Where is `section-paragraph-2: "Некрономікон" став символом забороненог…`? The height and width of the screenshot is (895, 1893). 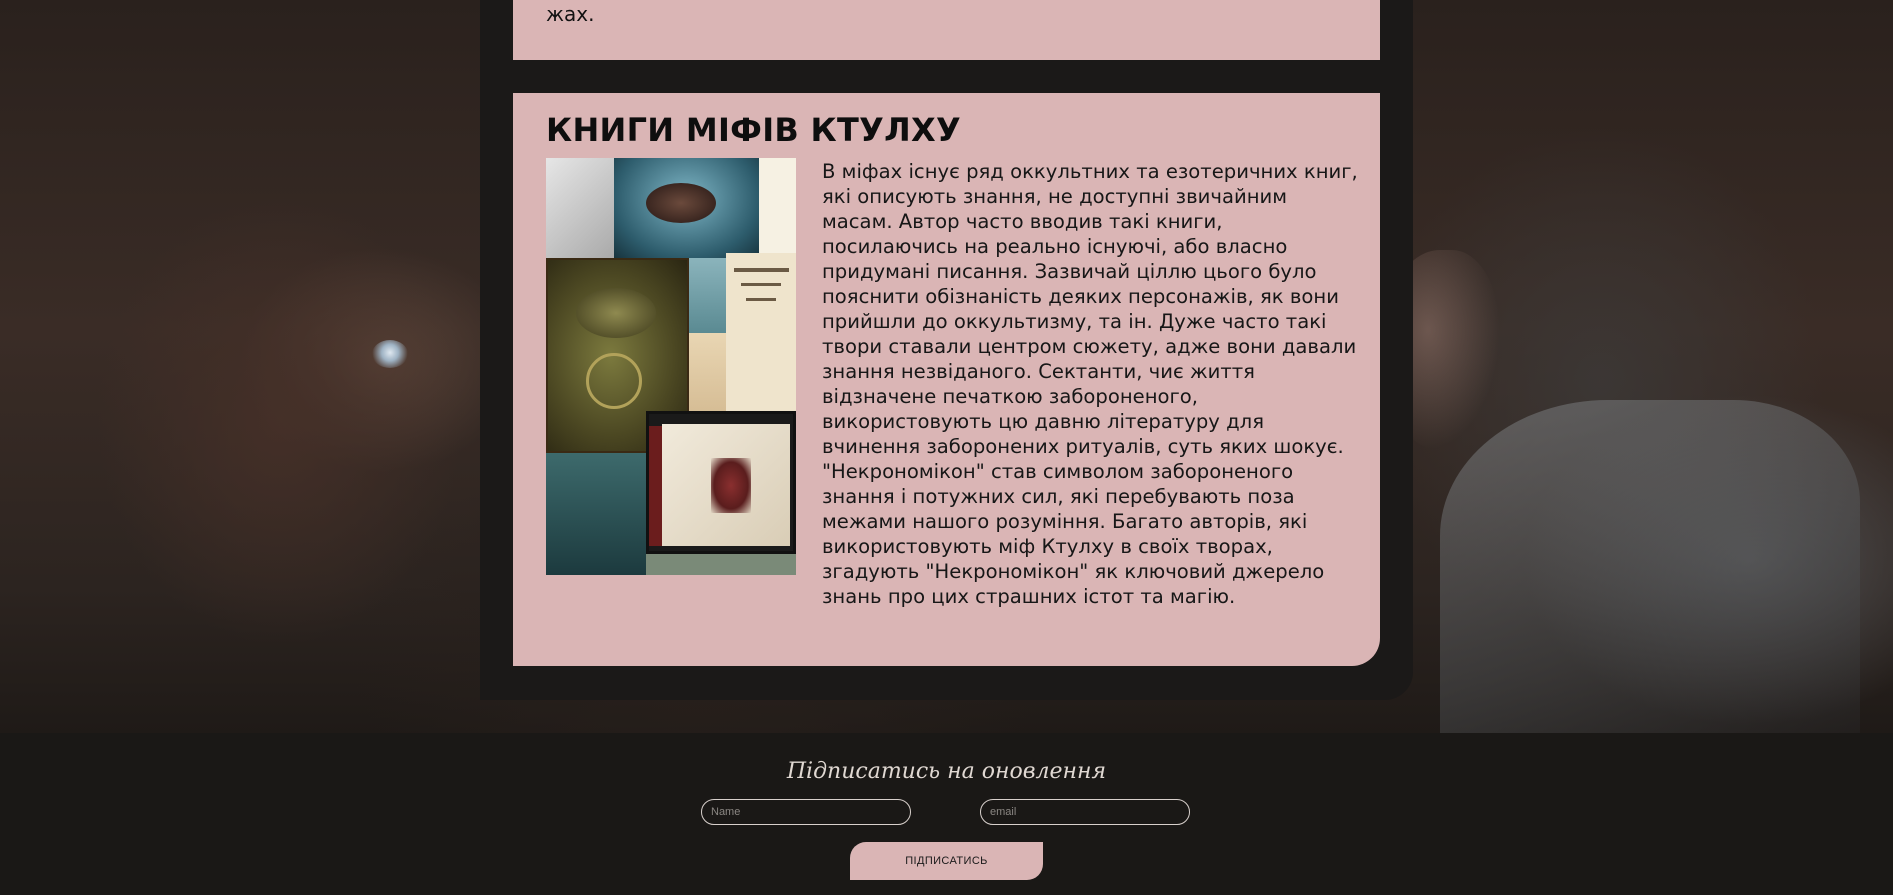
section-paragraph-2: "Некрономікон" став символом забороненог… is located at coordinates (1073, 534).